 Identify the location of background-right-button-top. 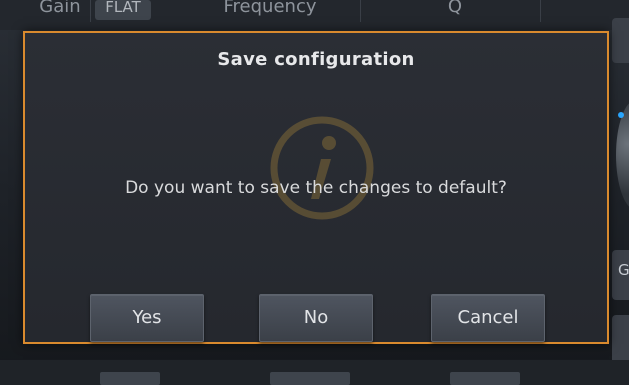
(620, 40).